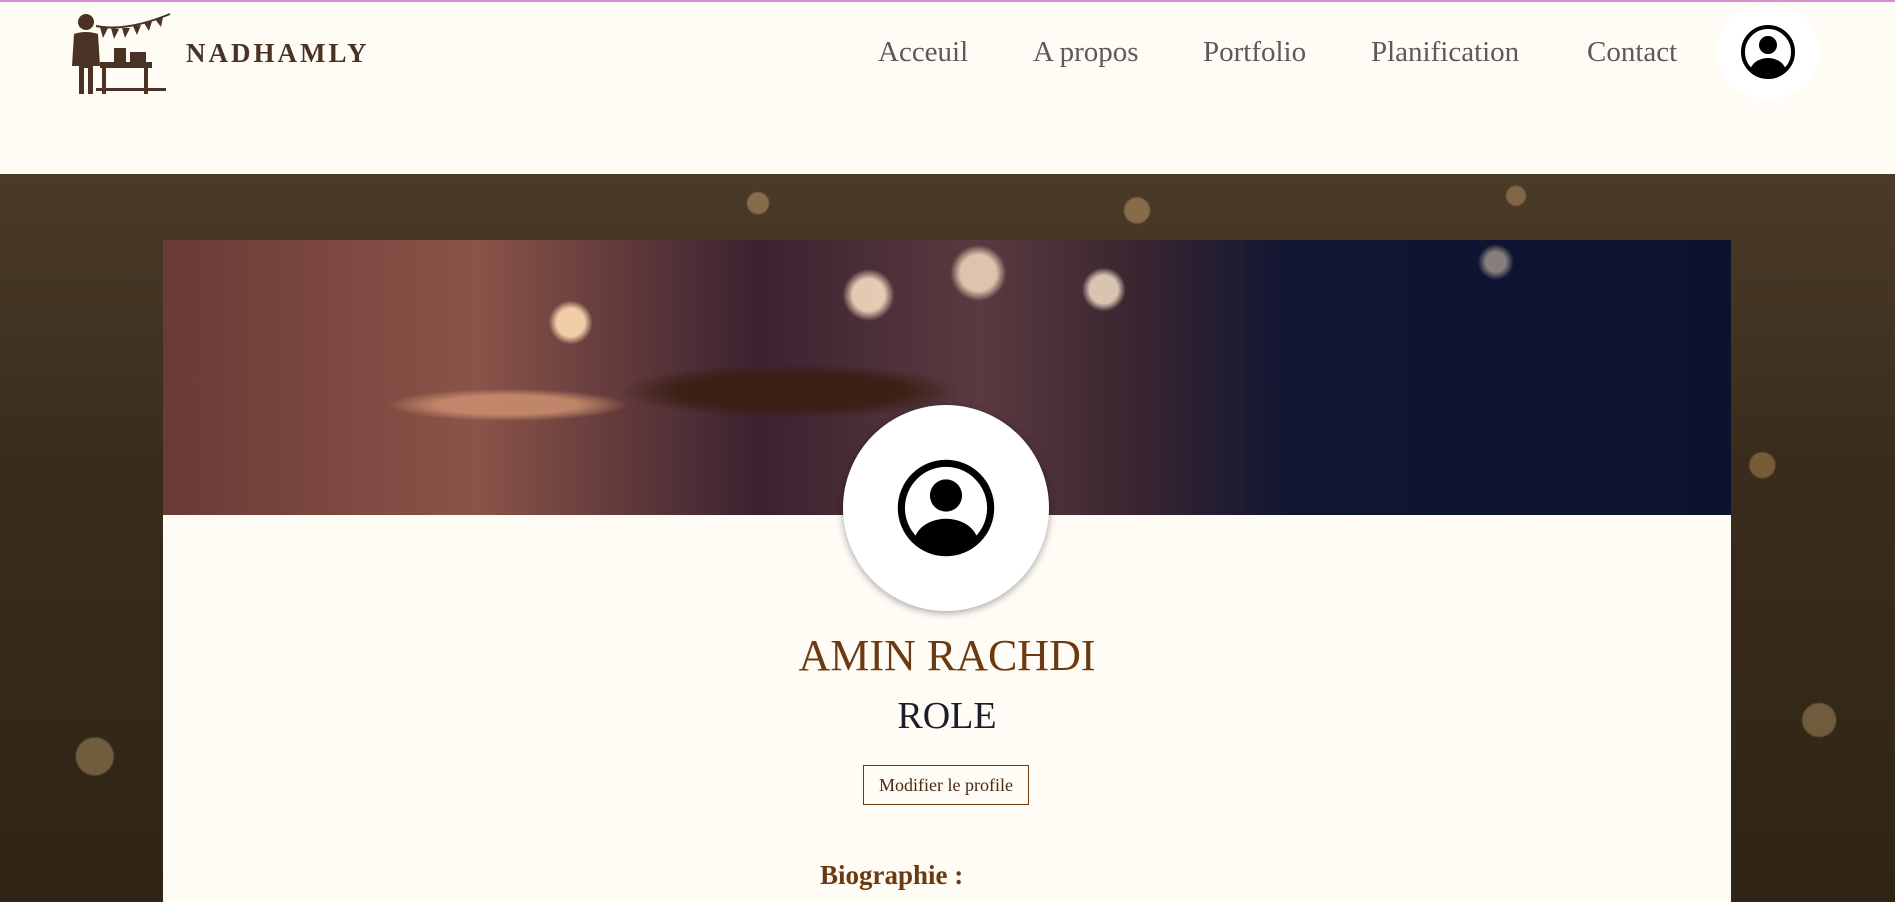  I want to click on brand-name: NADHAMLY, so click(278, 53).